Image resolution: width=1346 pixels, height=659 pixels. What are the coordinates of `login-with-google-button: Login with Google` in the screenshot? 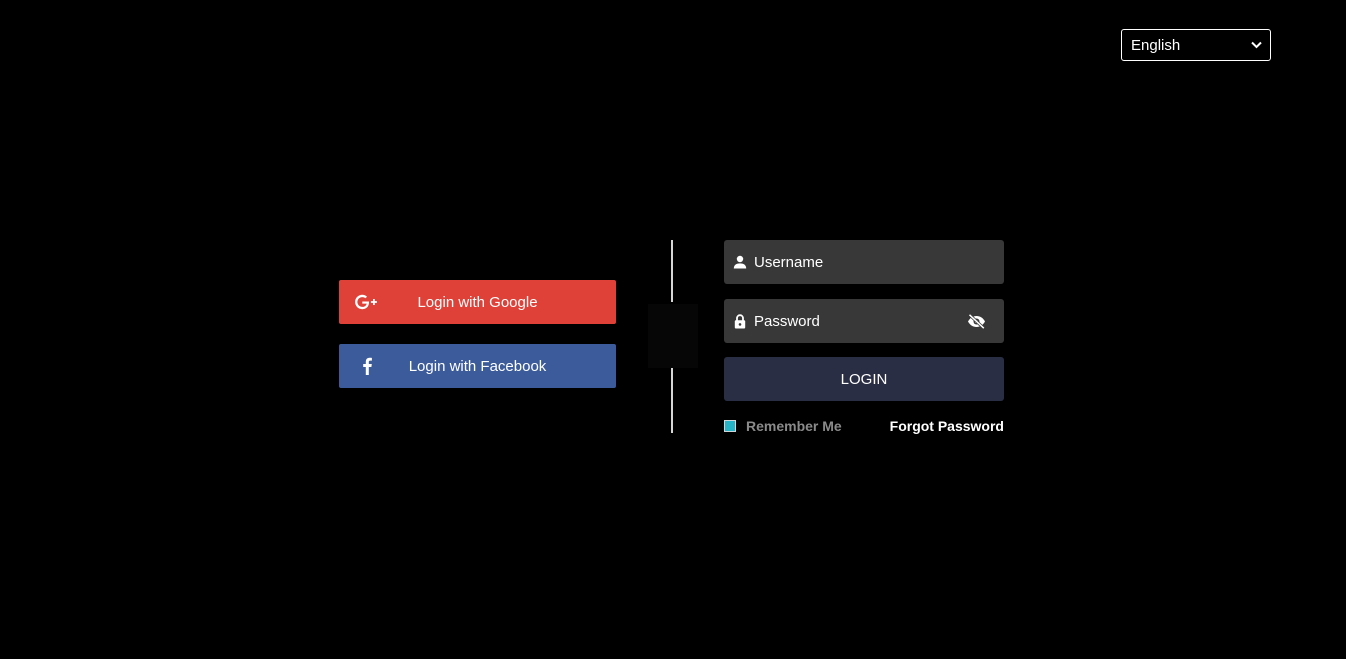 It's located at (477, 302).